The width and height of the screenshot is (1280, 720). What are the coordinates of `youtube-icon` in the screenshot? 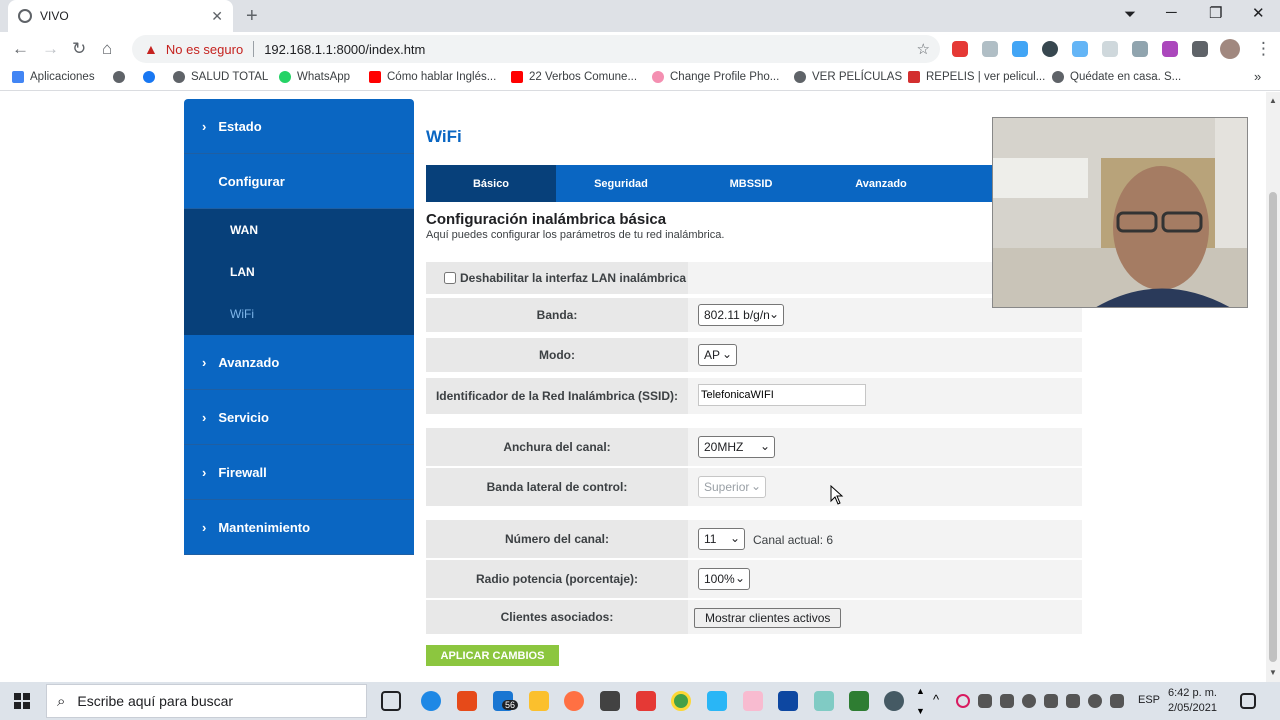 It's located at (517, 77).